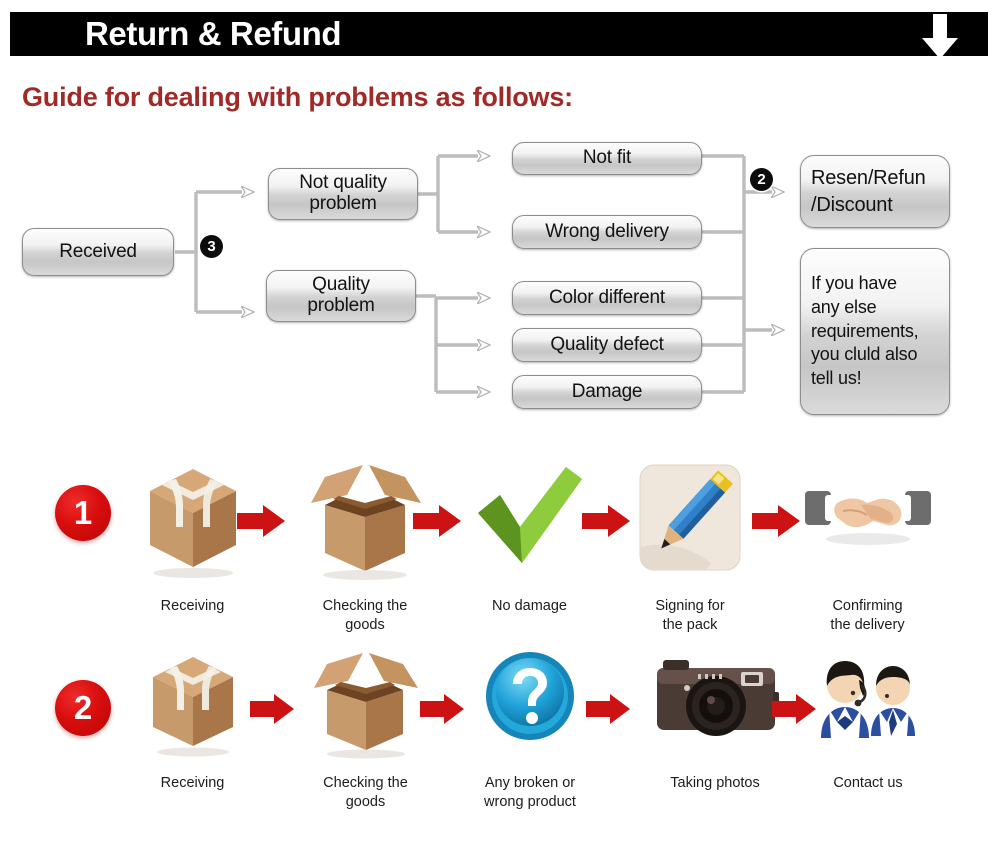  I want to click on flow-node-quality-problem-label: Quality problem, so click(341, 295).